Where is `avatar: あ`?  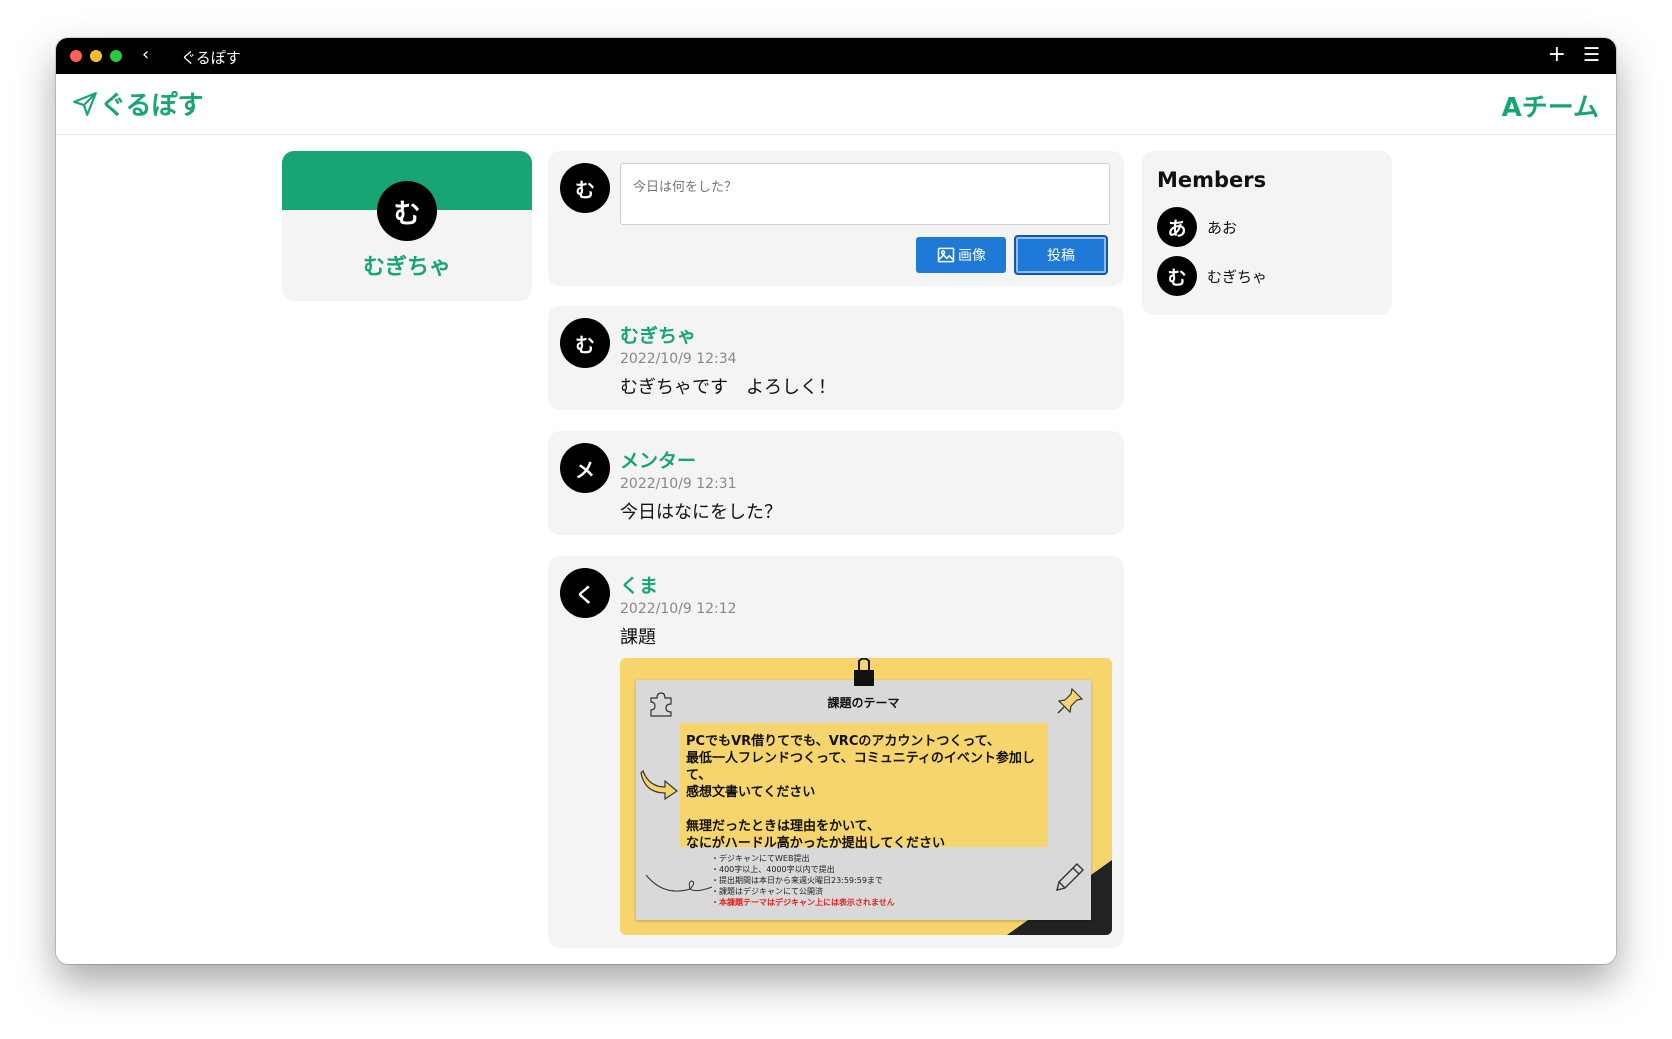 avatar: あ is located at coordinates (1177, 227).